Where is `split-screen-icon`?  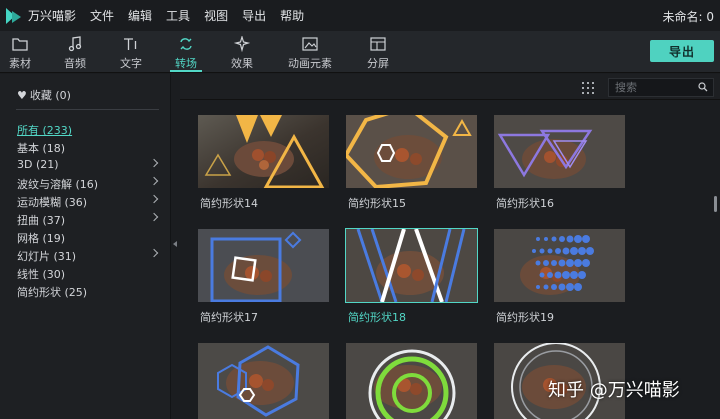 split-screen-icon is located at coordinates (378, 44).